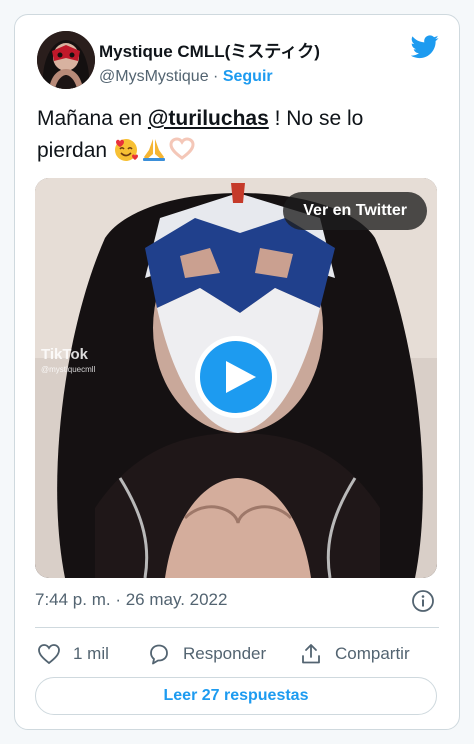 The height and width of the screenshot is (744, 474). What do you see at coordinates (159, 654) in the screenshot?
I see `speech-bubble-icon` at bounding box center [159, 654].